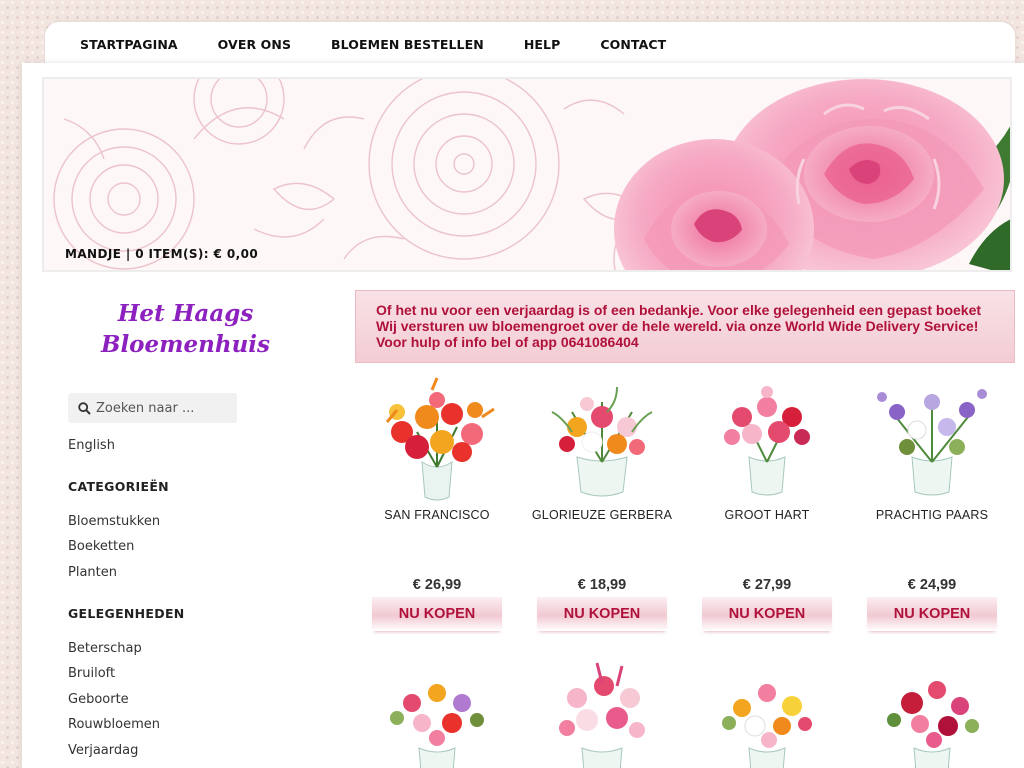 The height and width of the screenshot is (768, 1024). I want to click on category-planten: Planten, so click(92, 572).